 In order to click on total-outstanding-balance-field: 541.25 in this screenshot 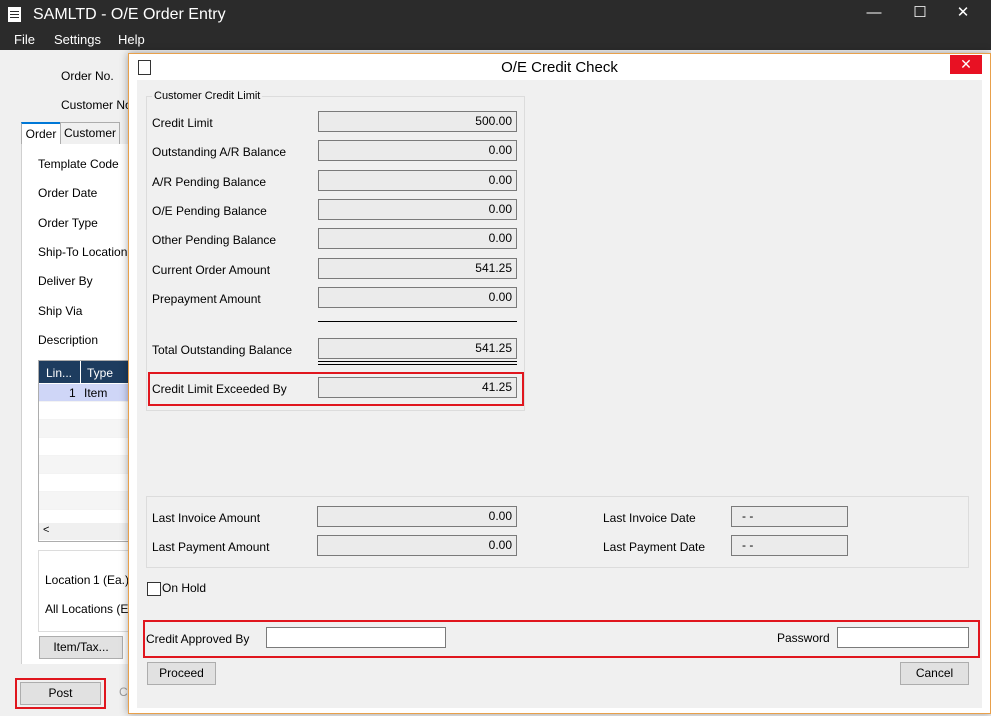, I will do `click(417, 348)`.